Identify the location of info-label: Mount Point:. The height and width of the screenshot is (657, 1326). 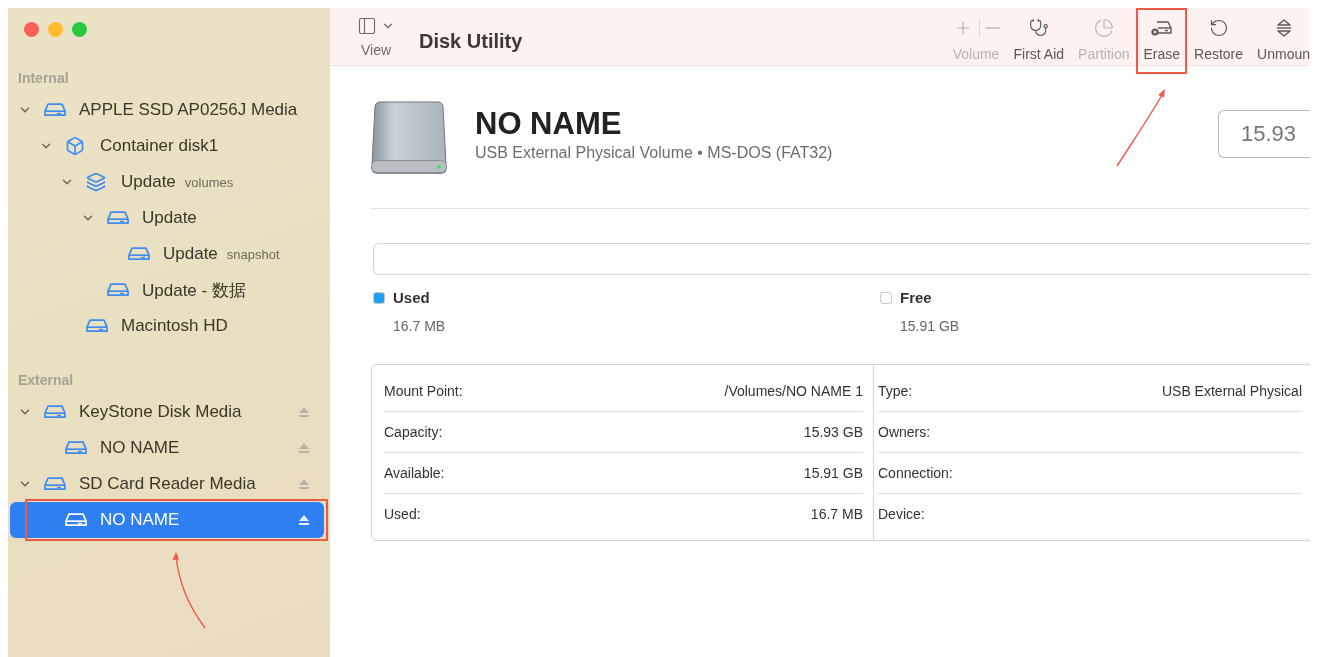
(423, 391).